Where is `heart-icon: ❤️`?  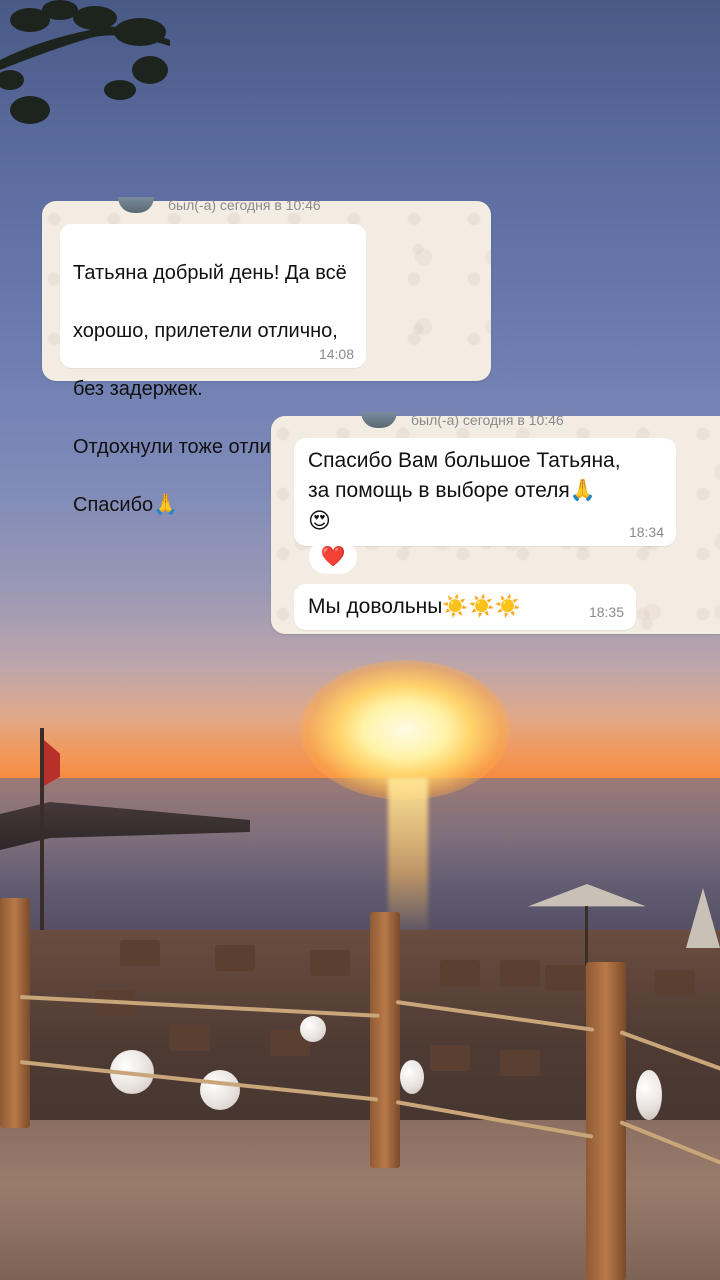
heart-icon: ❤️ is located at coordinates (333, 557).